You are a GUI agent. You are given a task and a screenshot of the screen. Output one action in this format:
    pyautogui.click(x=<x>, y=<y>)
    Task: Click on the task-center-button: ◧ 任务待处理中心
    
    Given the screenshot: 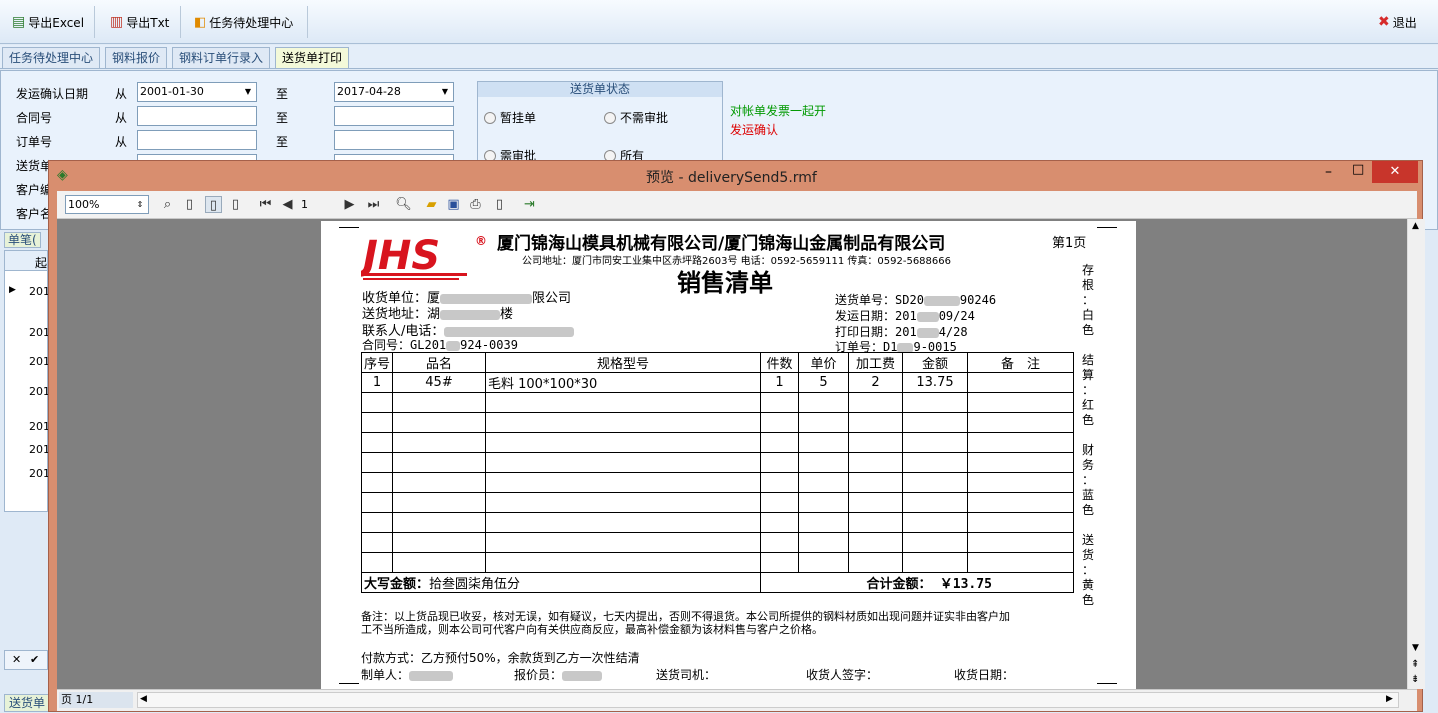 What is the action you would take?
    pyautogui.click(x=243, y=22)
    